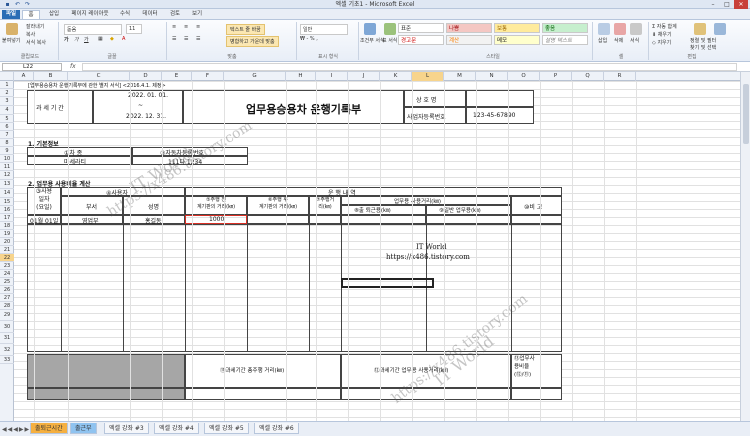  Describe the element at coordinates (226, 428) in the screenshot. I see `sheet-tab: 엑셀 강좌 #5` at that location.